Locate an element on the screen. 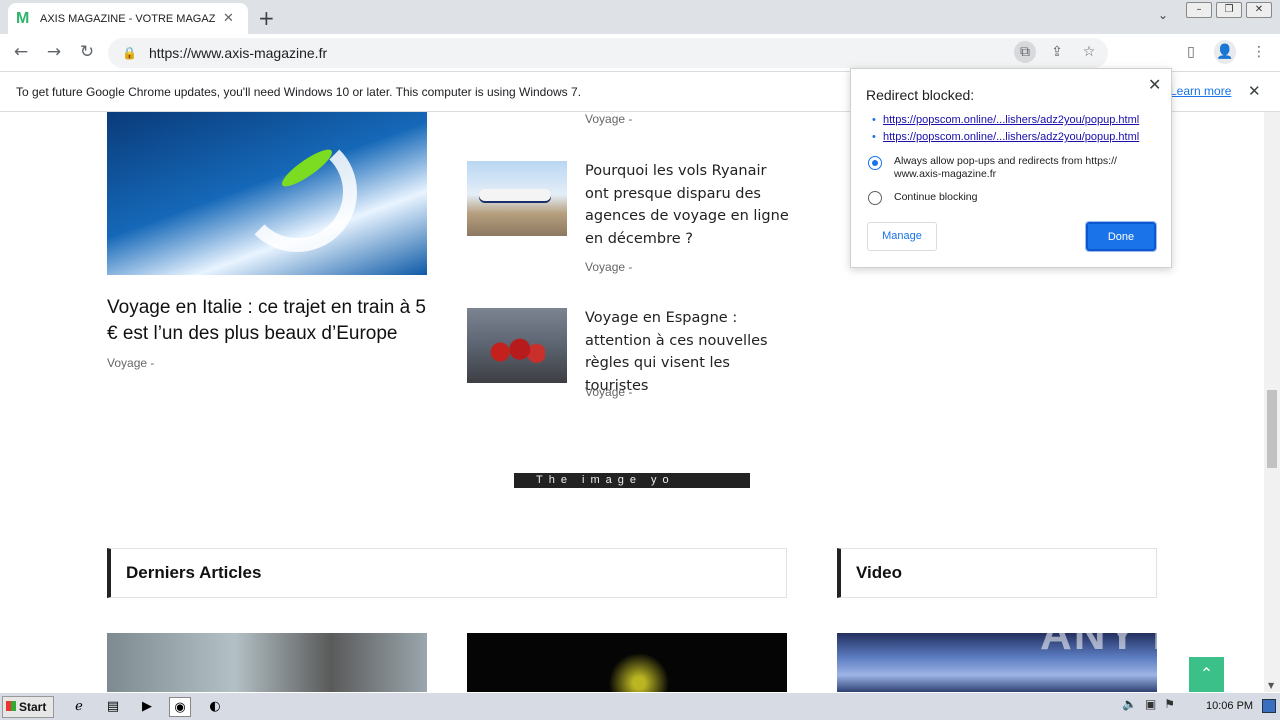  scroll-down-icon: ▼ is located at coordinates (1271, 685).